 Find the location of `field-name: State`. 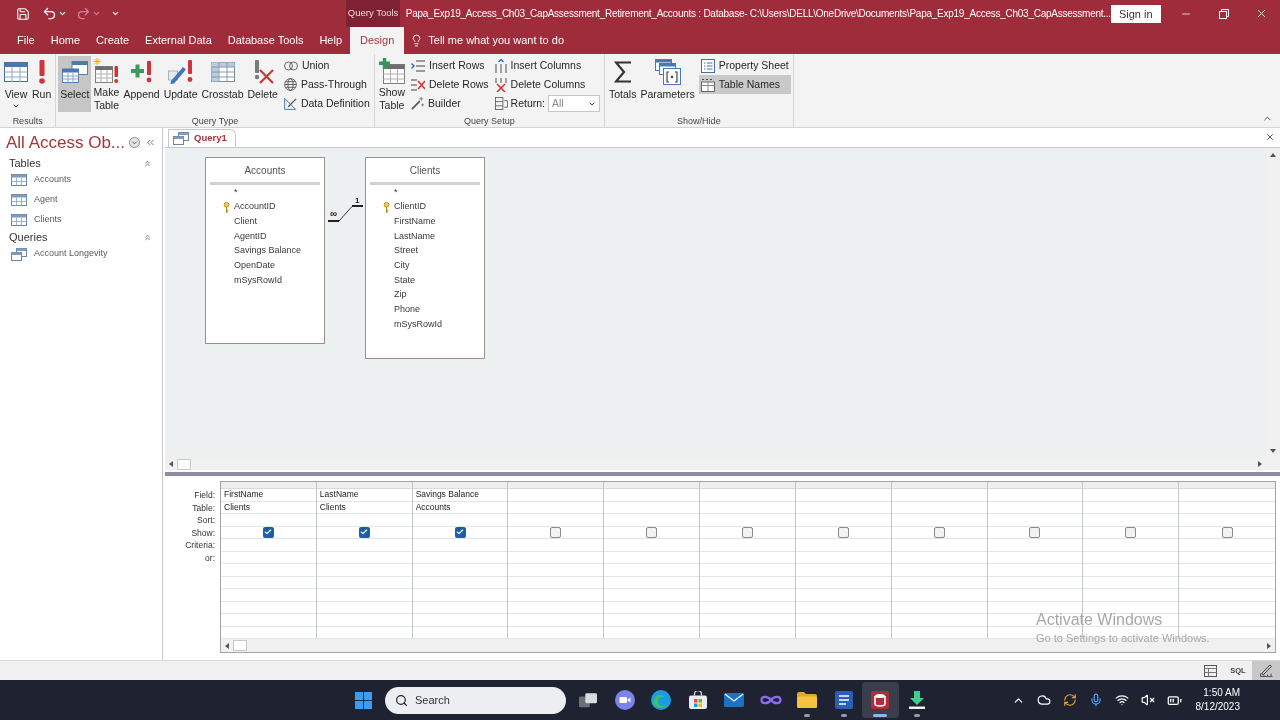

field-name: State is located at coordinates (404, 280).